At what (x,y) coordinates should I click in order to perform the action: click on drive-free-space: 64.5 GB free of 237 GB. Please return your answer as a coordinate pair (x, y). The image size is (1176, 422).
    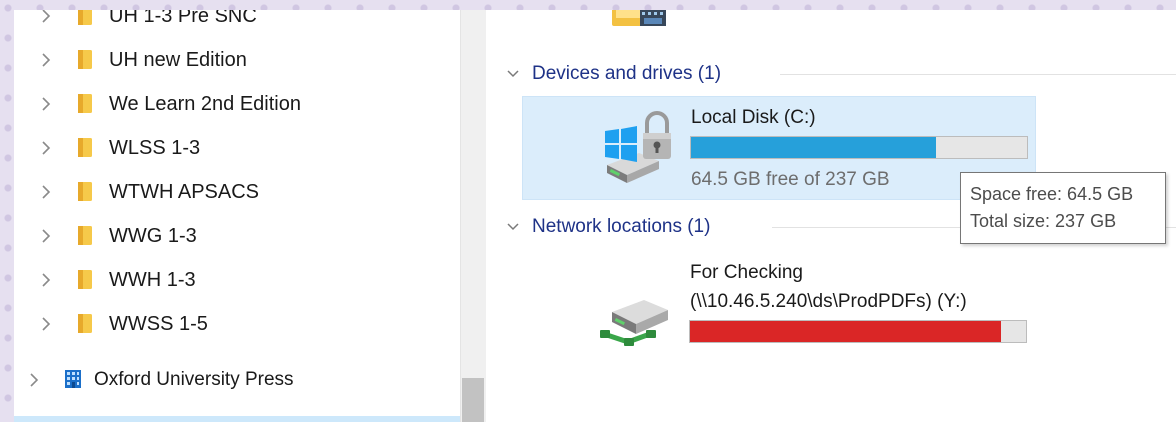
    Looking at the image, I should click on (790, 179).